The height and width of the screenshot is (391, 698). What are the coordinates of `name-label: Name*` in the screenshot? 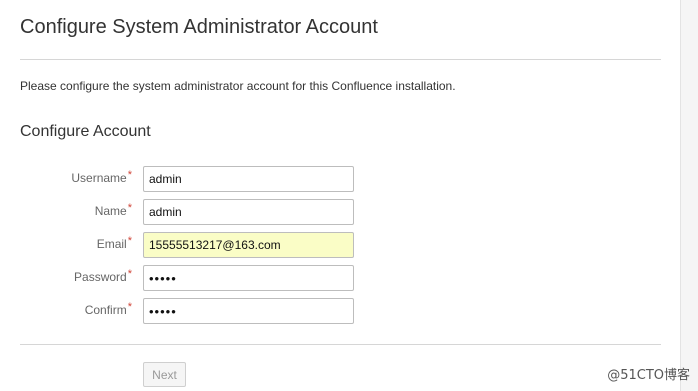 It's located at (113, 210).